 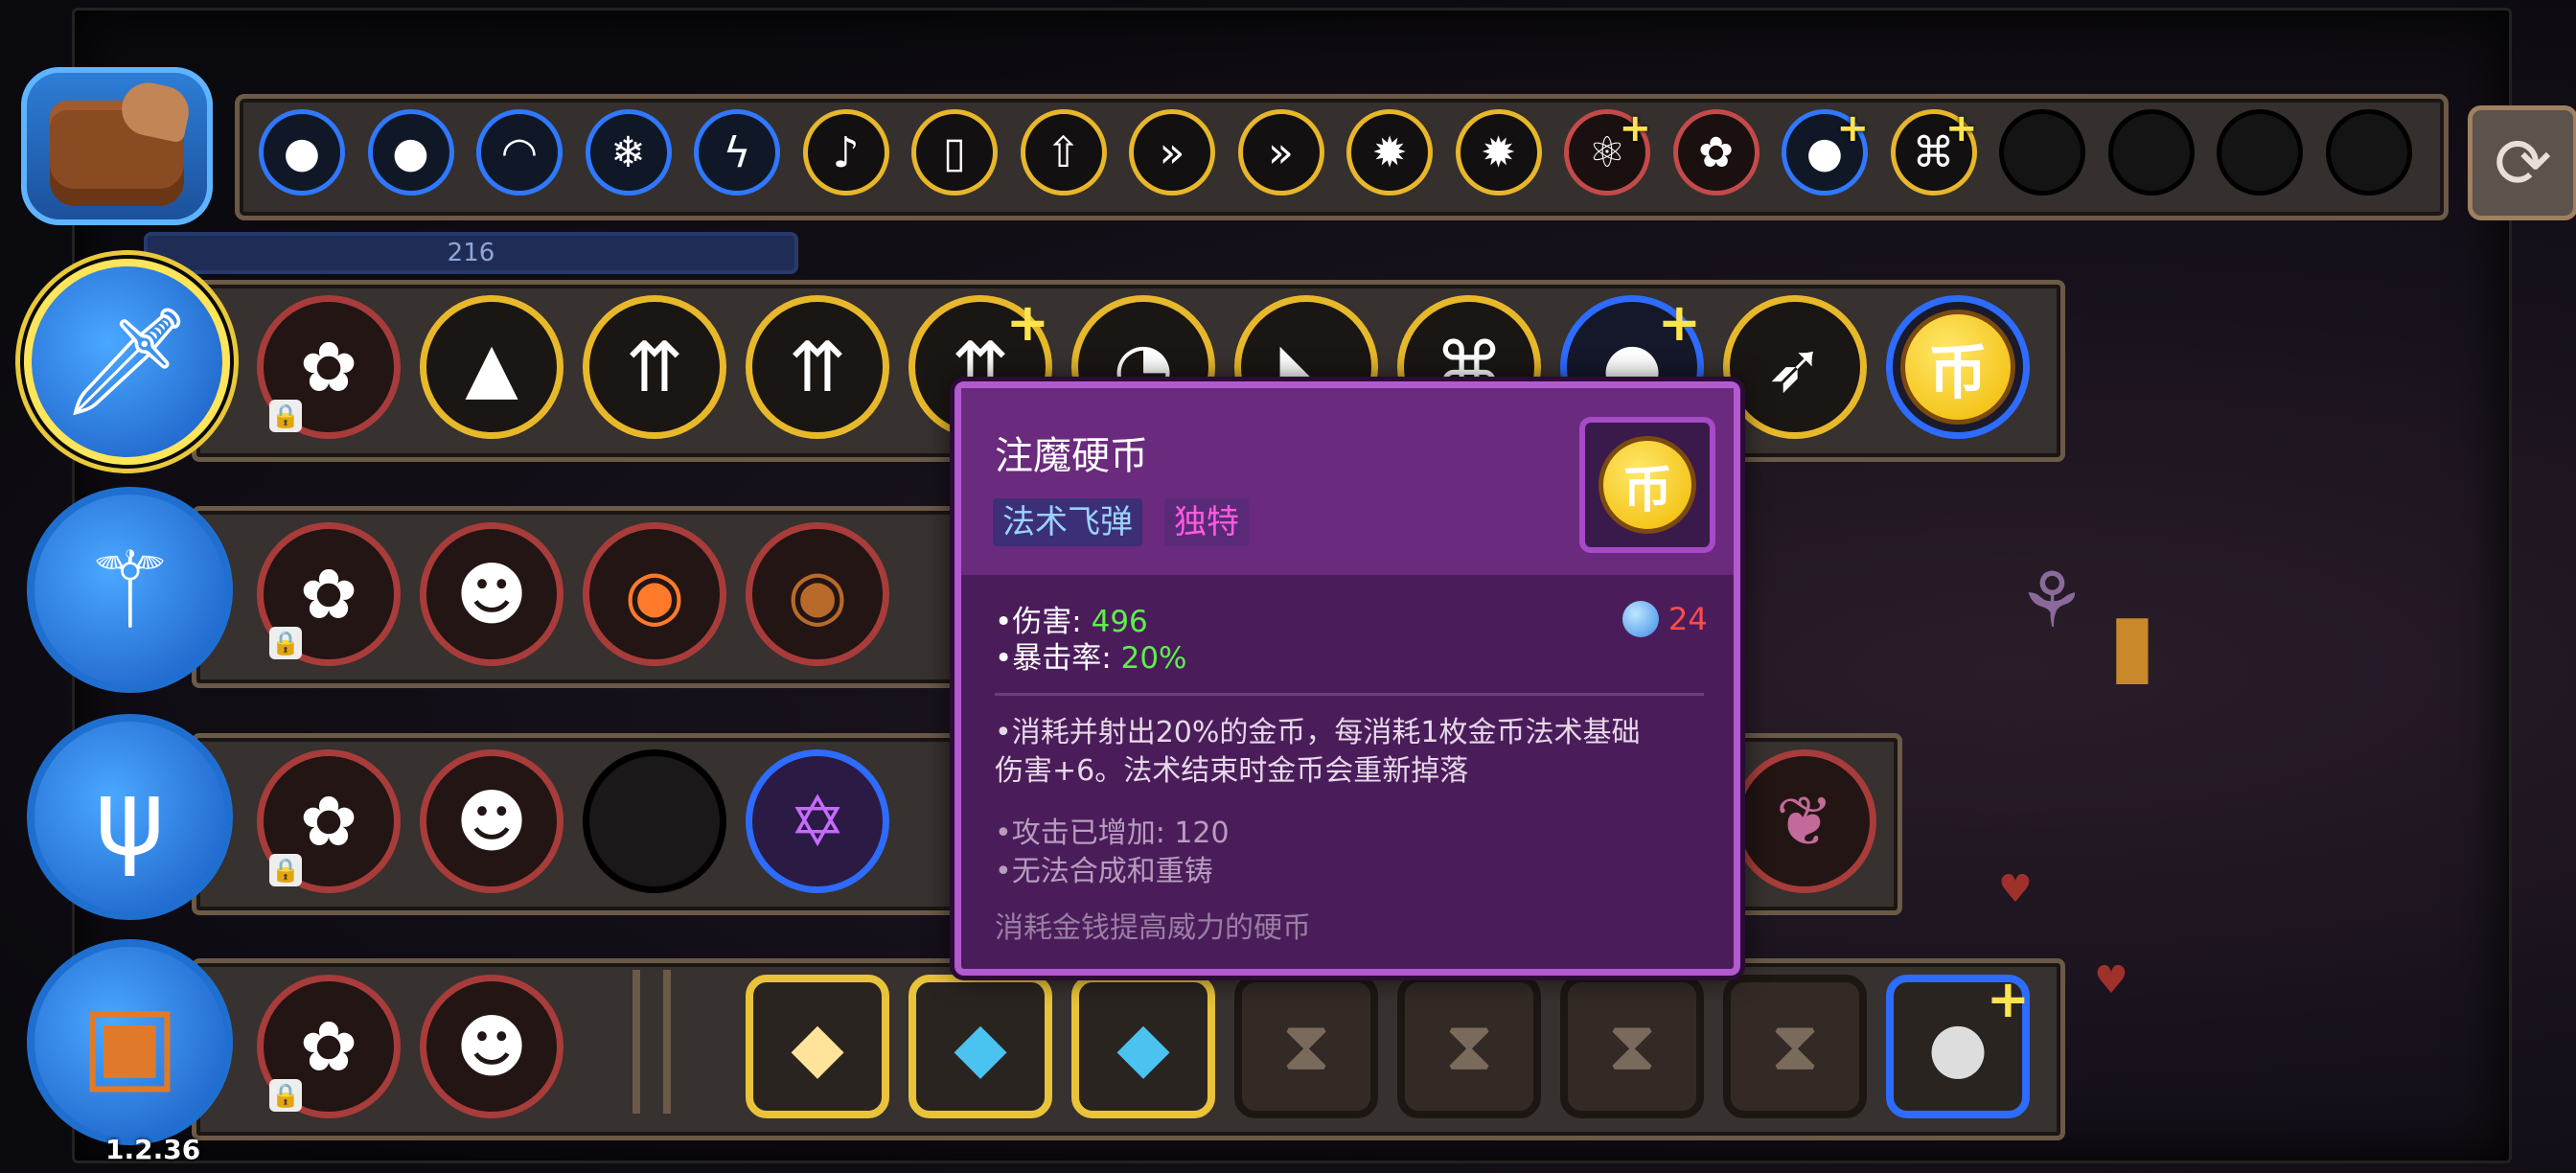 I want to click on crit-label: •暴击率:, so click(x=1053, y=658).